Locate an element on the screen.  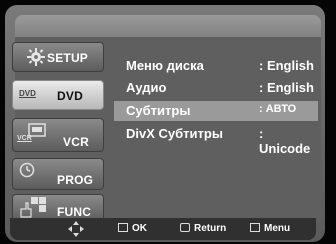
ok-hint: OK is located at coordinates (132, 228).